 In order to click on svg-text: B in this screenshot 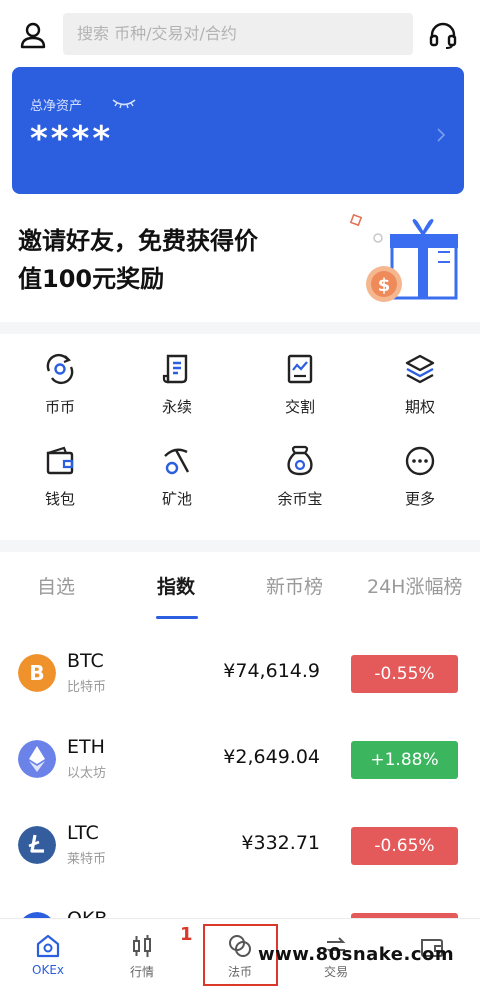, I will do `click(36, 673)`.